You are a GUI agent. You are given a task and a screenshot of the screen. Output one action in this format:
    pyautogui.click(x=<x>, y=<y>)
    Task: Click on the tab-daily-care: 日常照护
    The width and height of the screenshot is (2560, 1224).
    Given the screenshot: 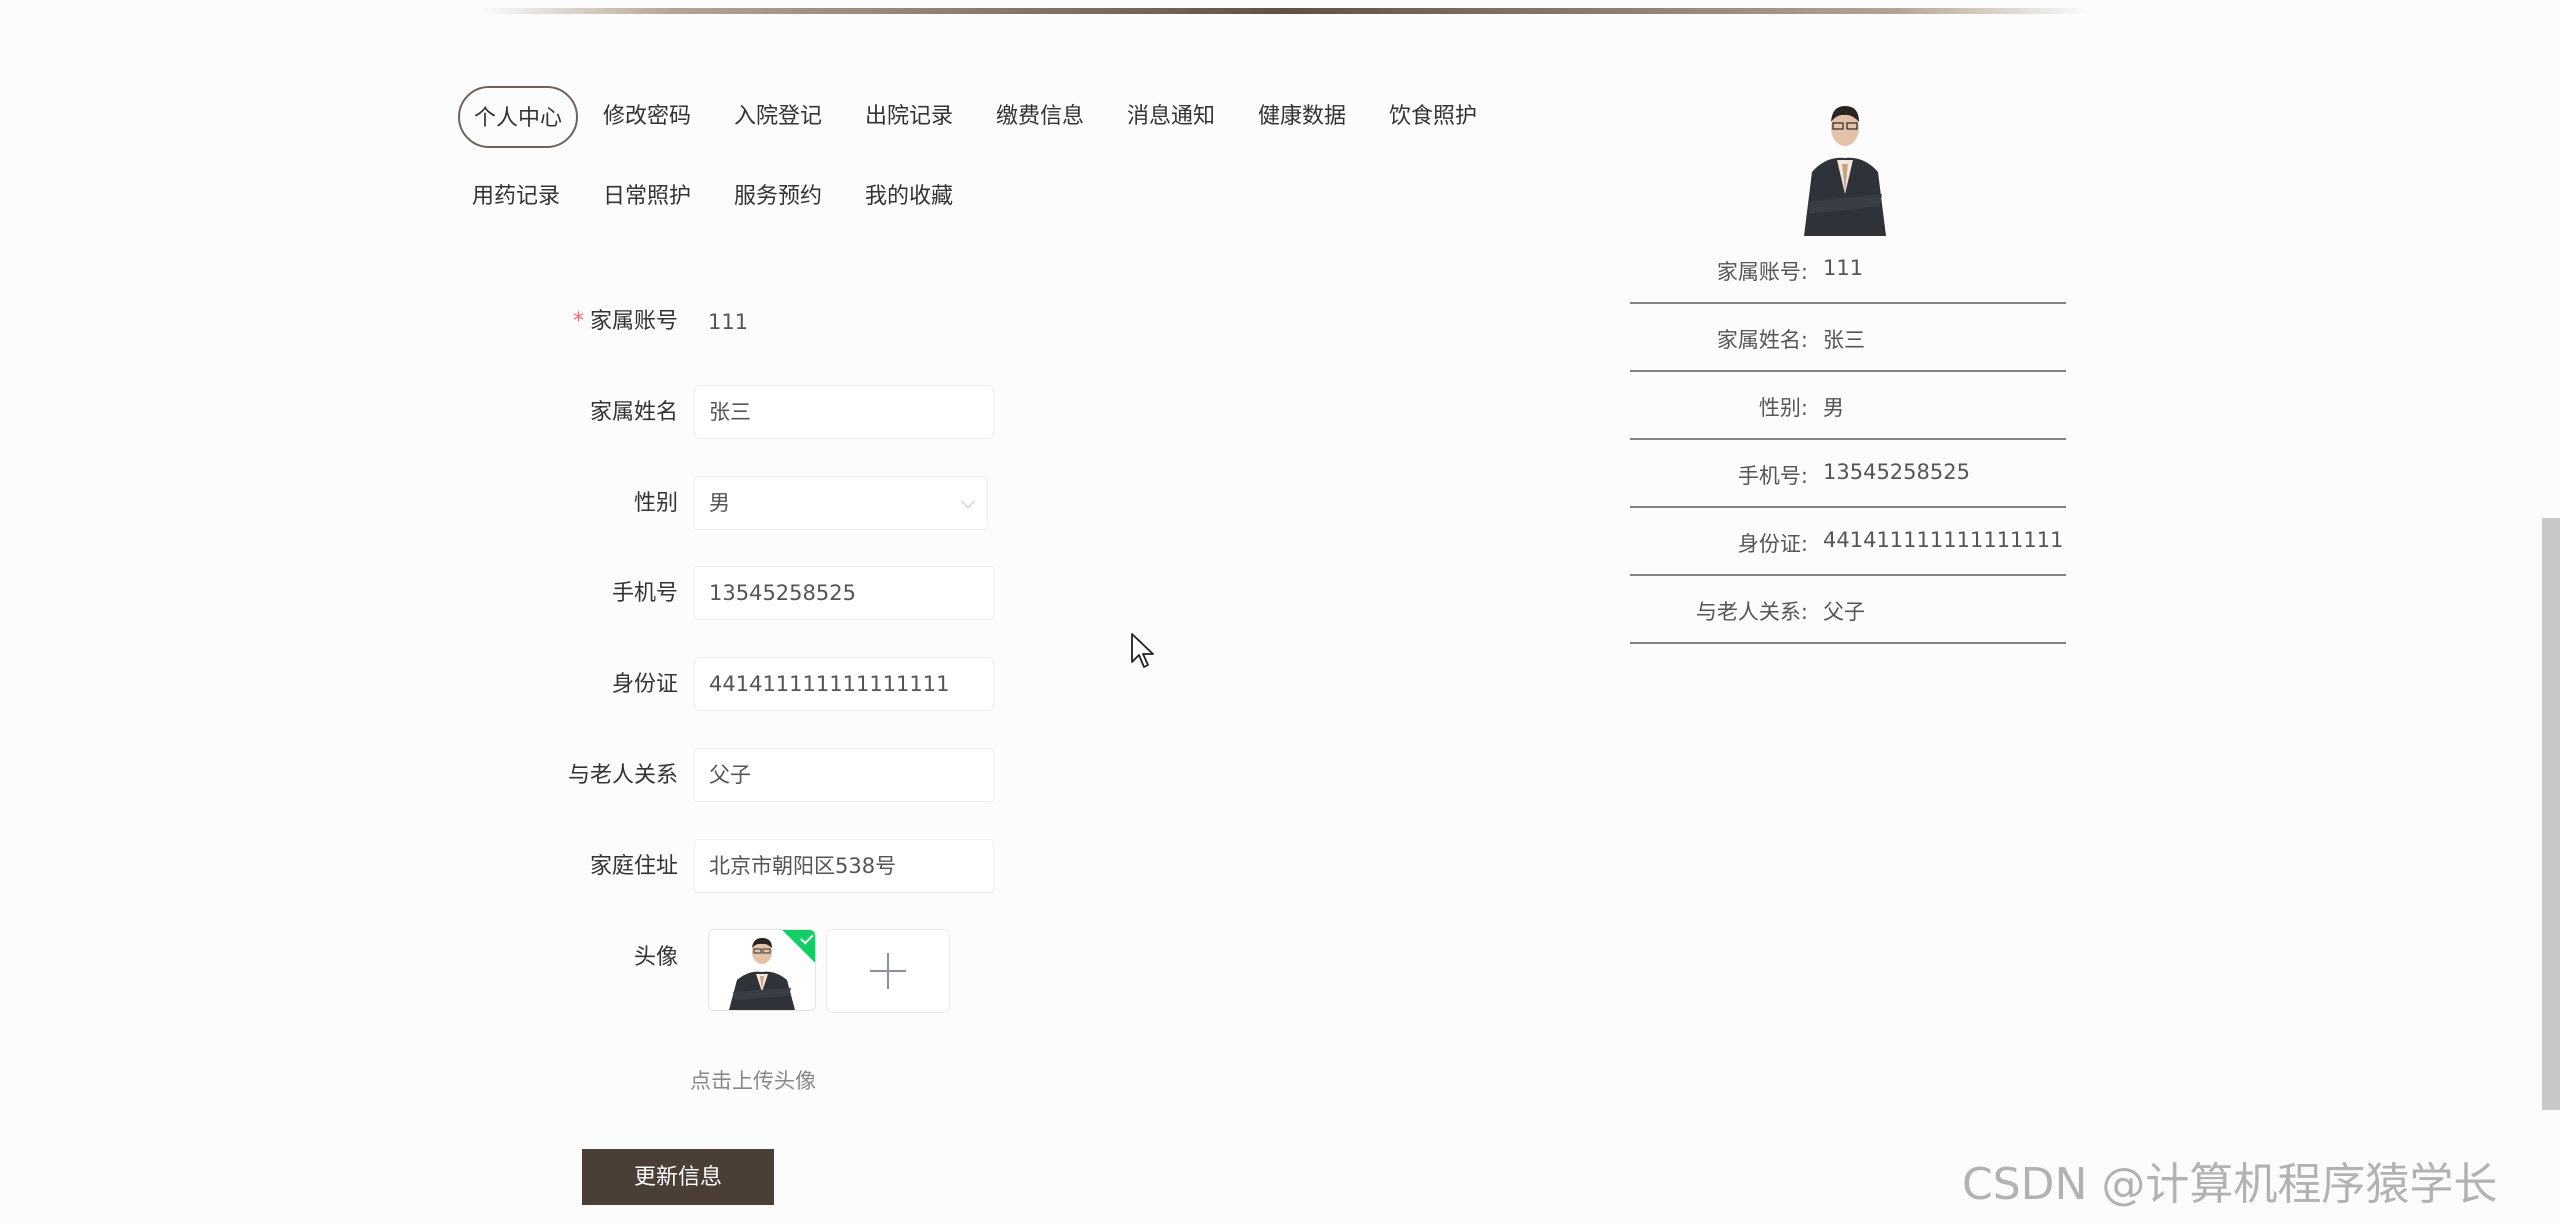 What is the action you would take?
    pyautogui.click(x=647, y=197)
    